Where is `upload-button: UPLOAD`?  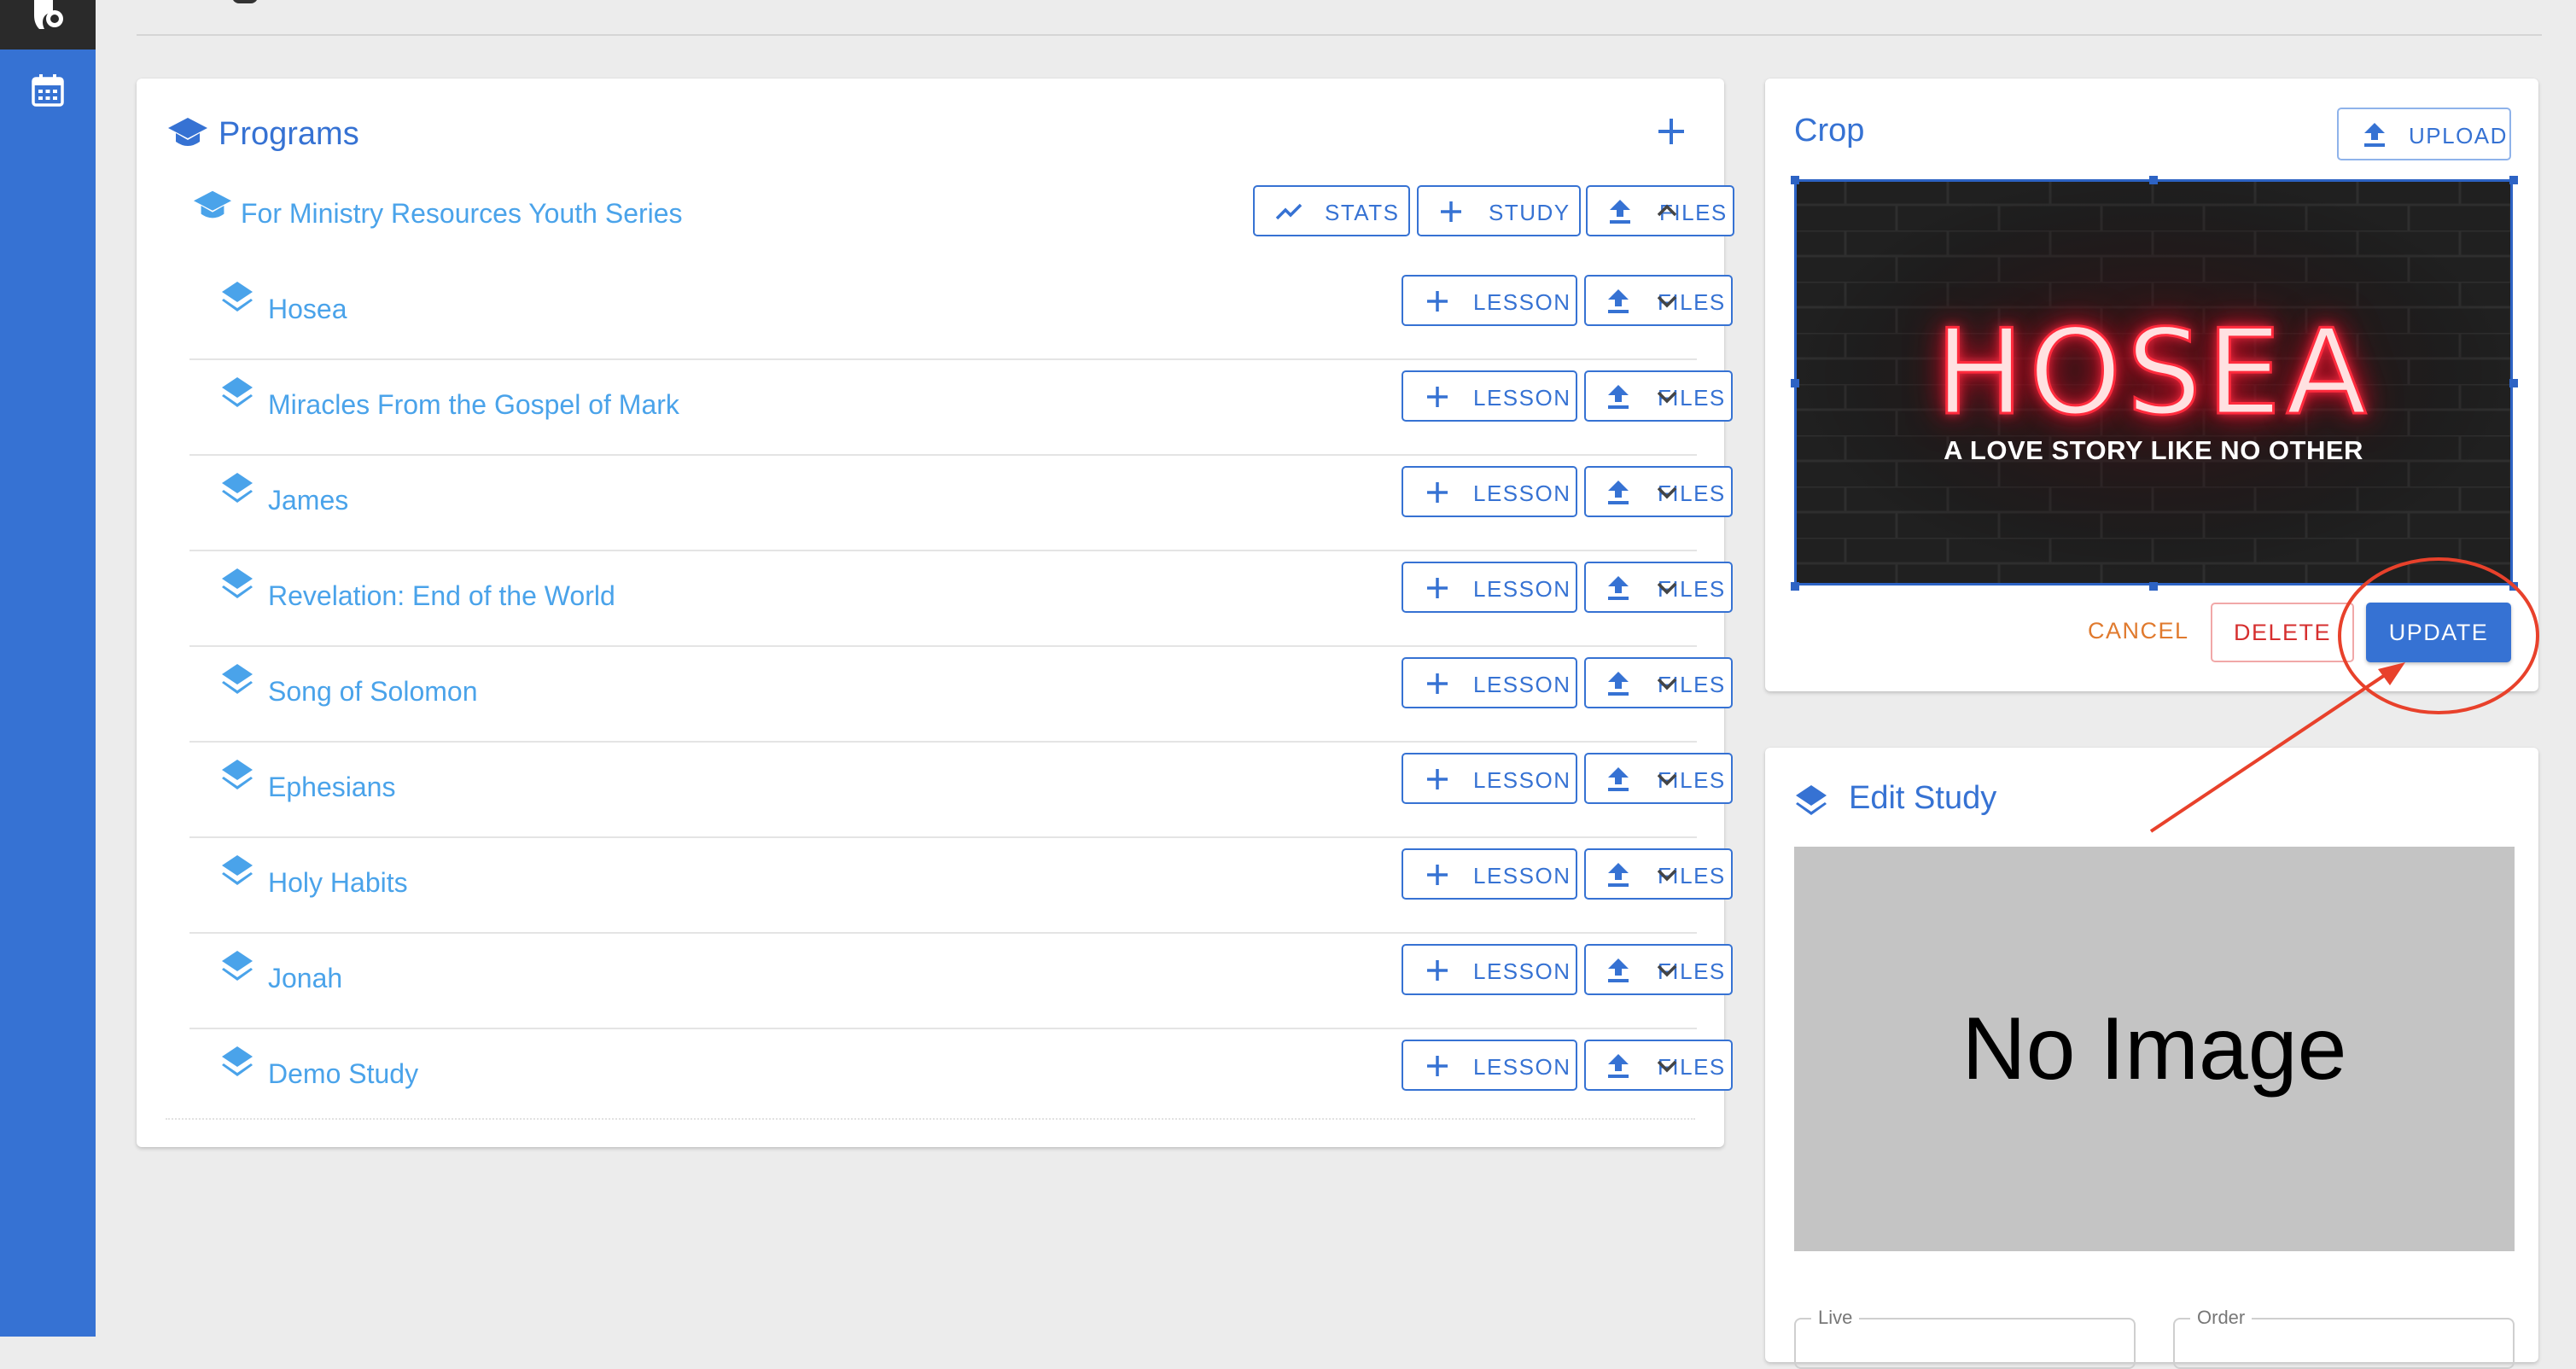 upload-button: UPLOAD is located at coordinates (2424, 134).